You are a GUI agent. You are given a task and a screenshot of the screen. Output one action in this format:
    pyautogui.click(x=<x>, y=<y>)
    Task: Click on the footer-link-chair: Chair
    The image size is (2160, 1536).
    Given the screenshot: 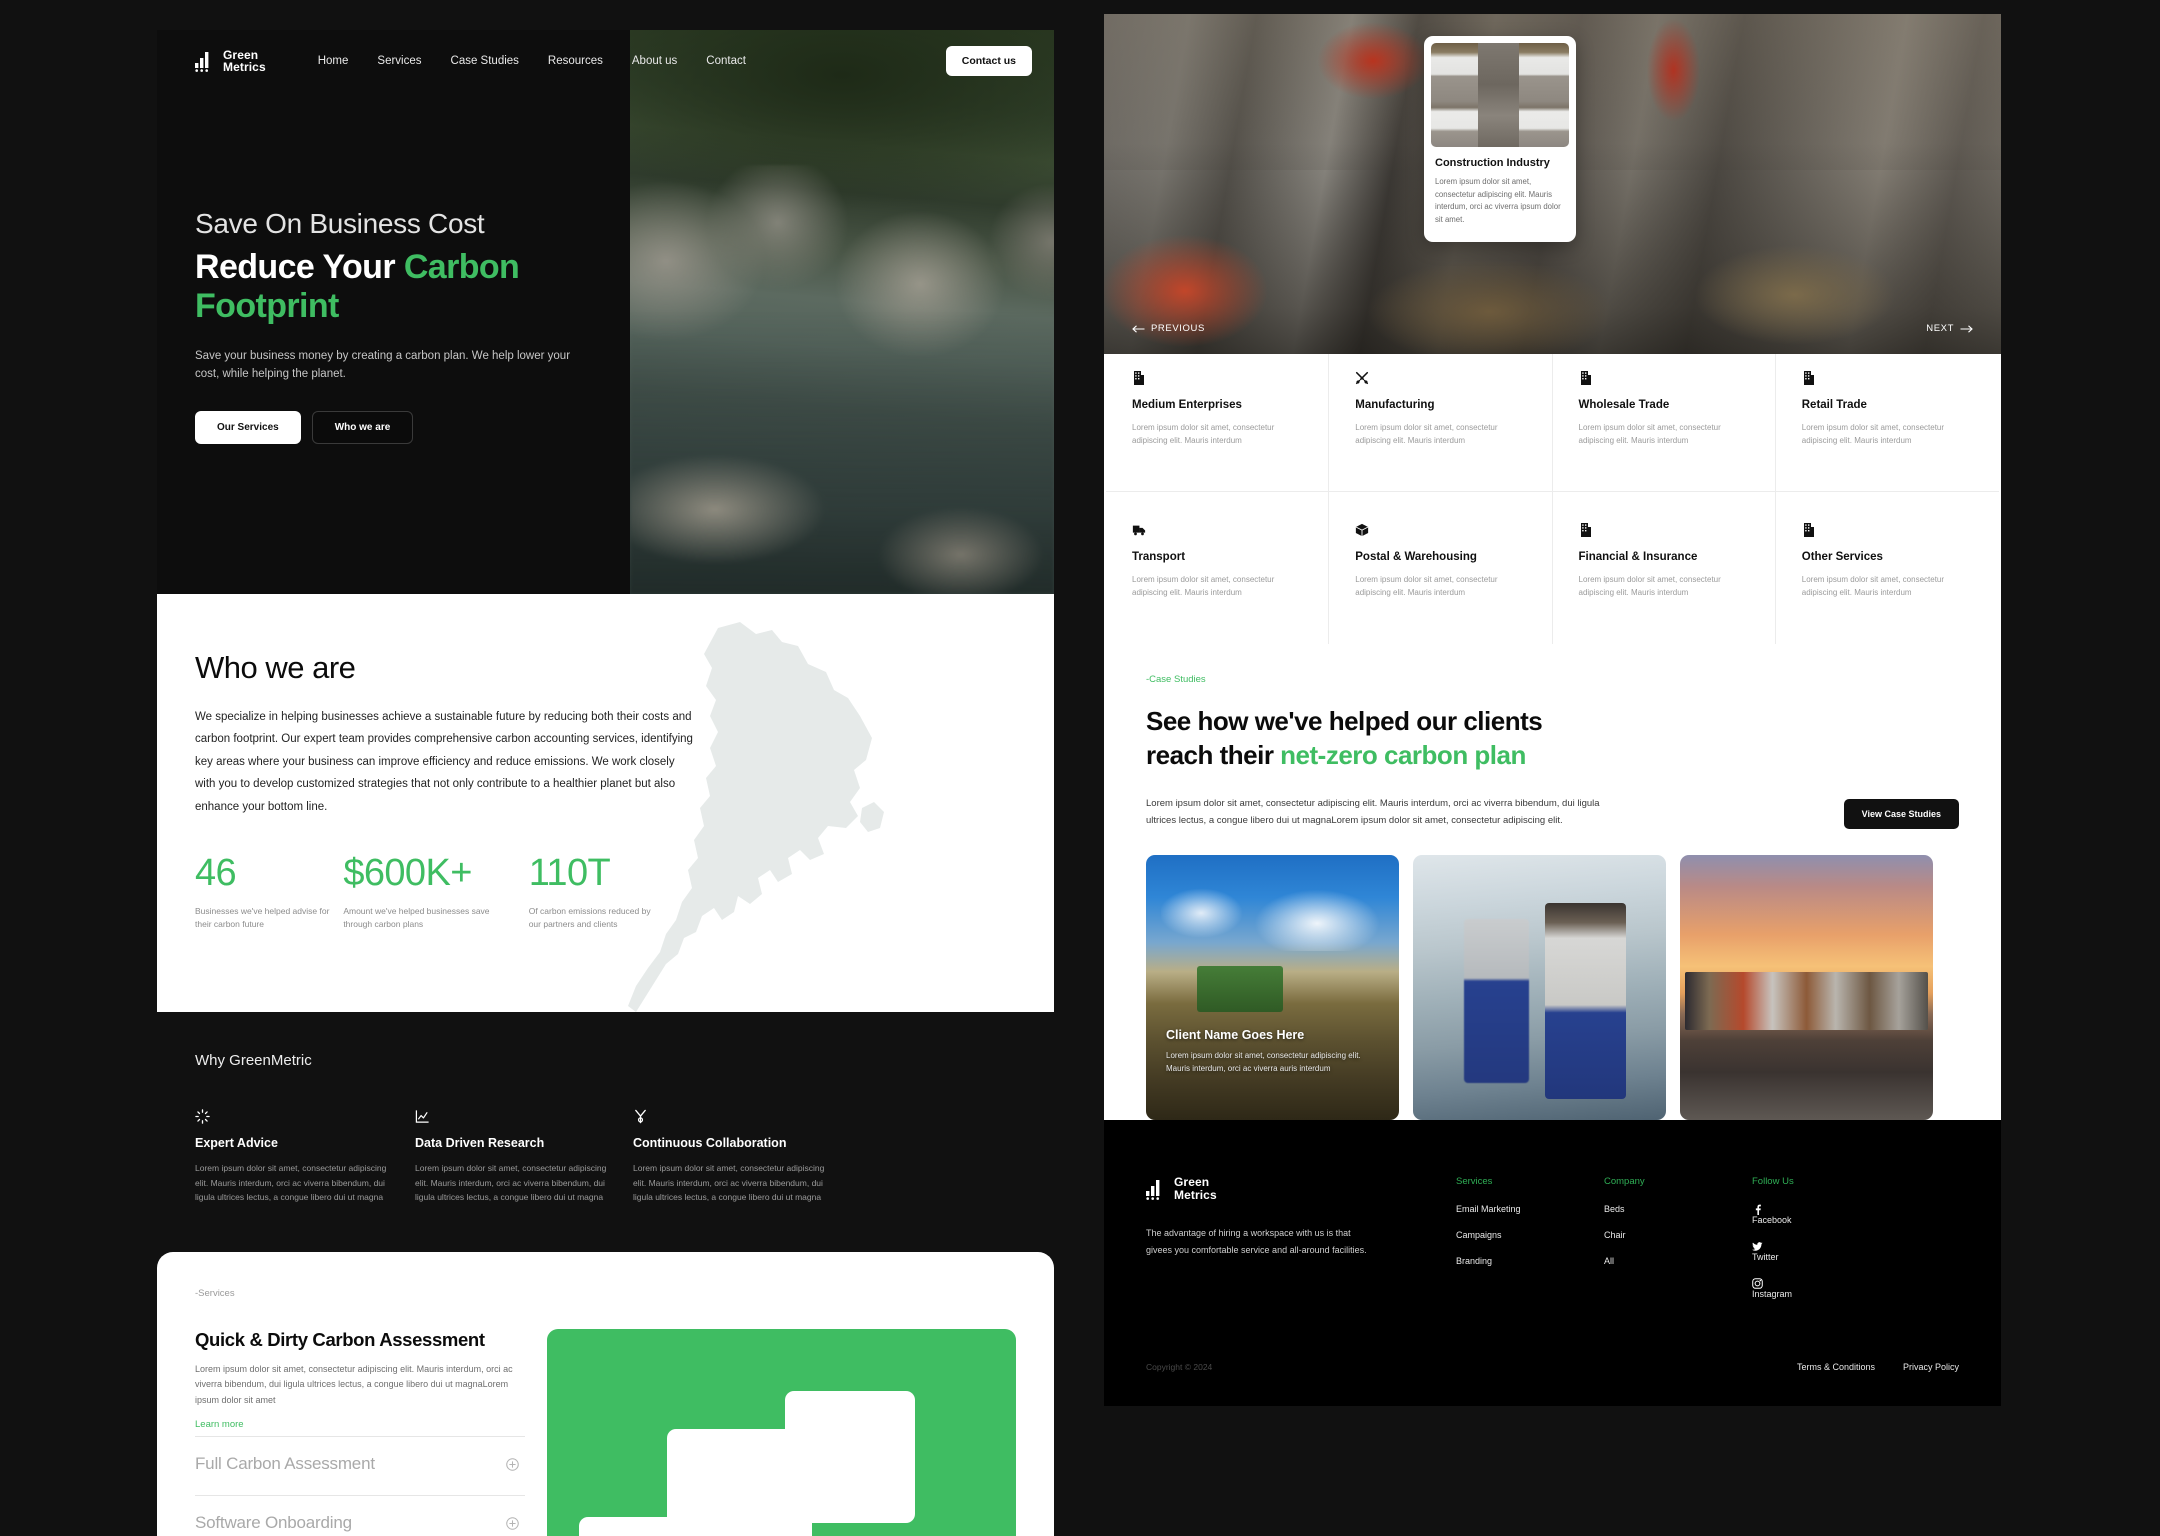 What is the action you would take?
    pyautogui.click(x=1678, y=1235)
    